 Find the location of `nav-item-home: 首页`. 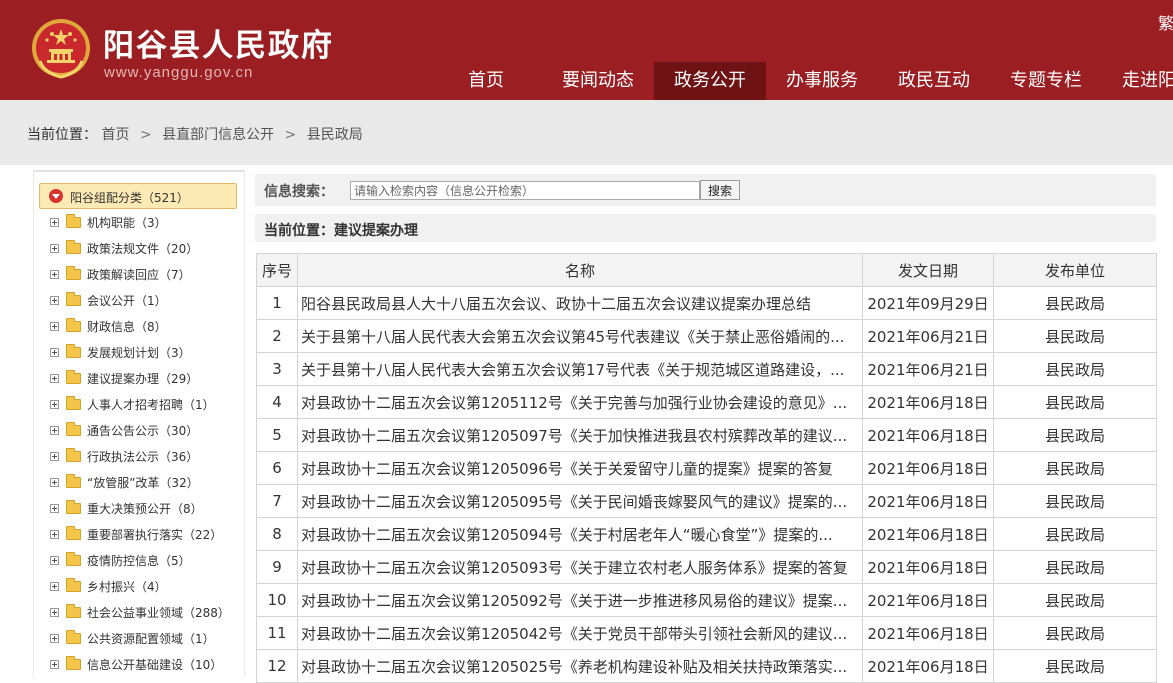

nav-item-home: 首页 is located at coordinates (486, 81).